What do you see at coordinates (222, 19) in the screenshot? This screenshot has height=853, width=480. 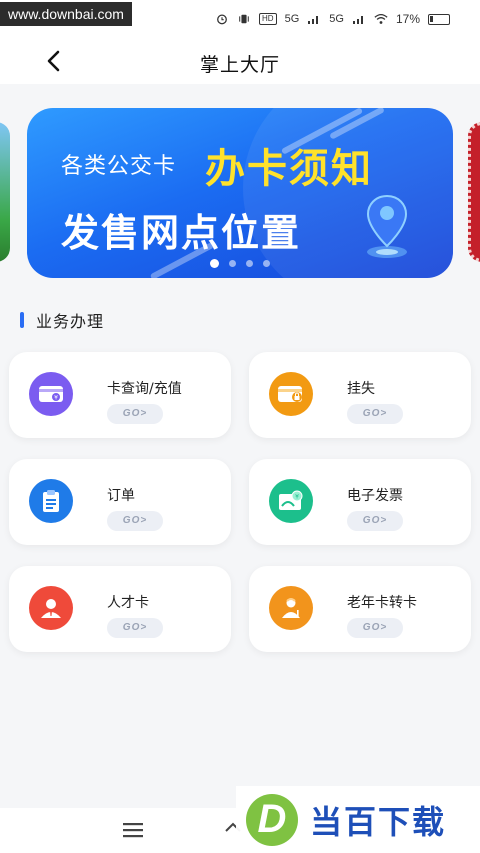 I see `alarm-icon` at bounding box center [222, 19].